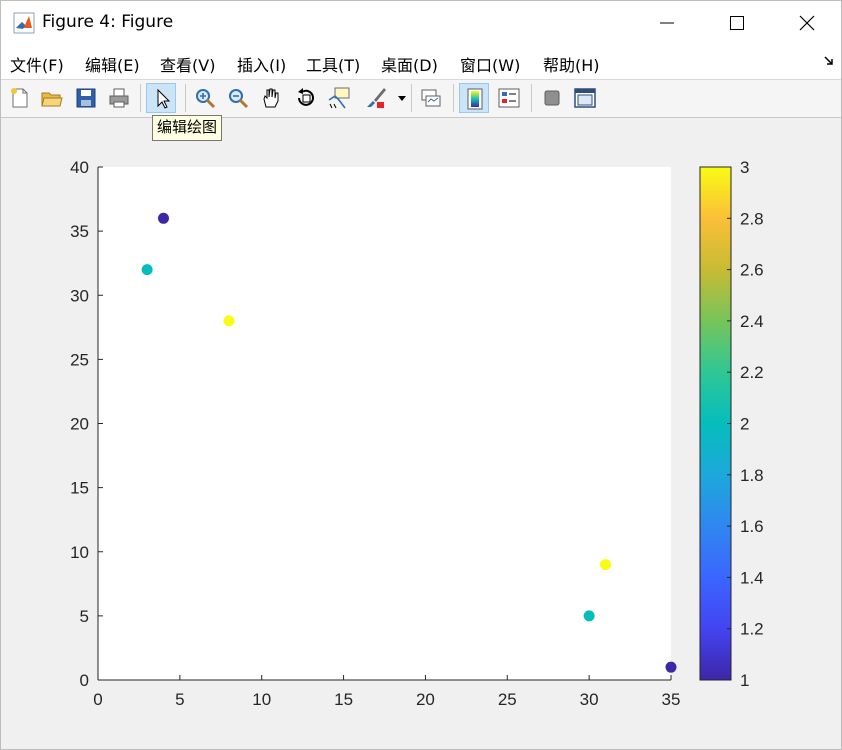  I want to click on y-tick-label: 35, so click(79, 231).